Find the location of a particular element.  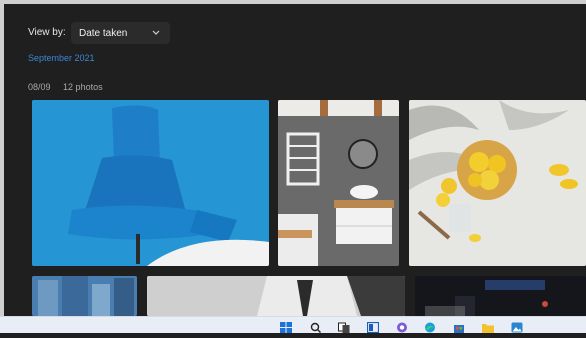

city-buildings-image is located at coordinates (84, 296).